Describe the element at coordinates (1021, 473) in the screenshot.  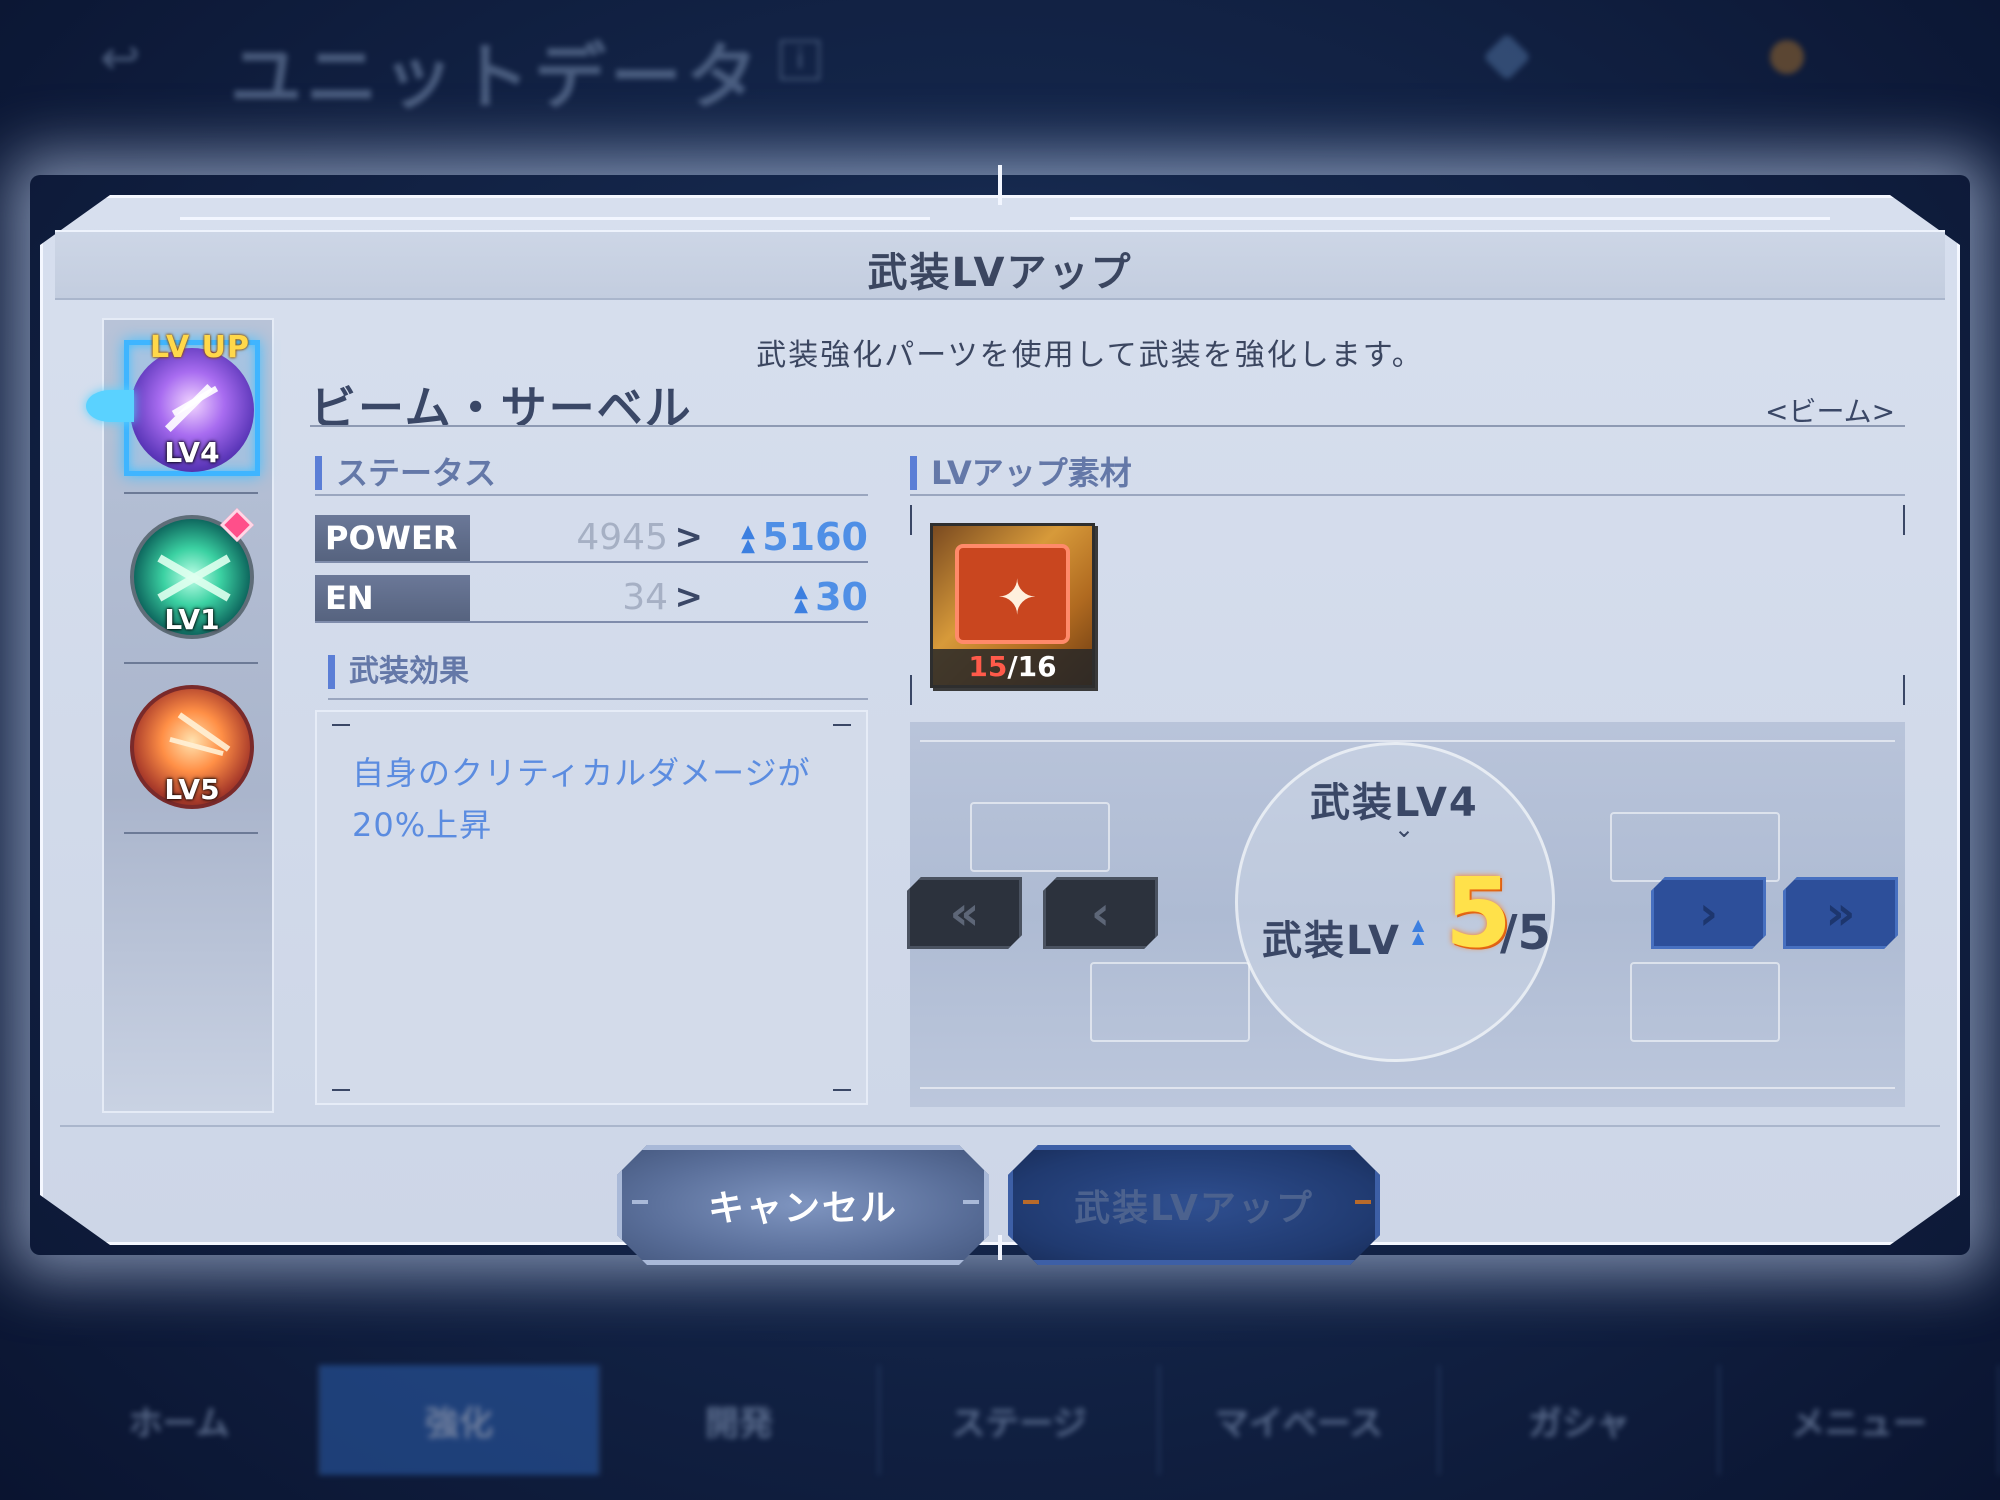
I see `materials-heading: LVアップ素材` at that location.